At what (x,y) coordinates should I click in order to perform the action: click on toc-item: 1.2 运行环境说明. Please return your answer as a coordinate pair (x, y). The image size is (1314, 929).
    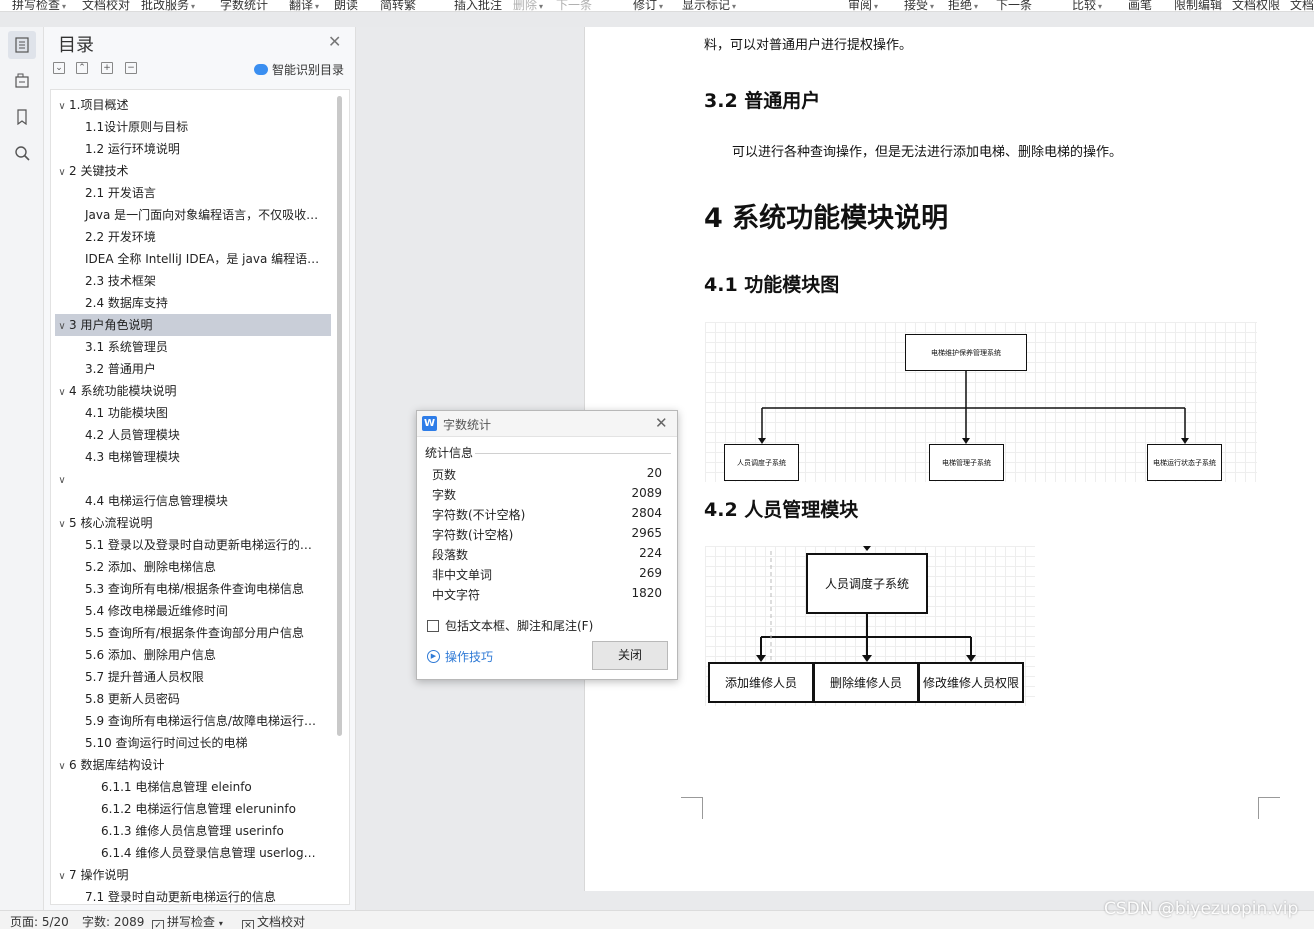
    Looking at the image, I should click on (193, 149).